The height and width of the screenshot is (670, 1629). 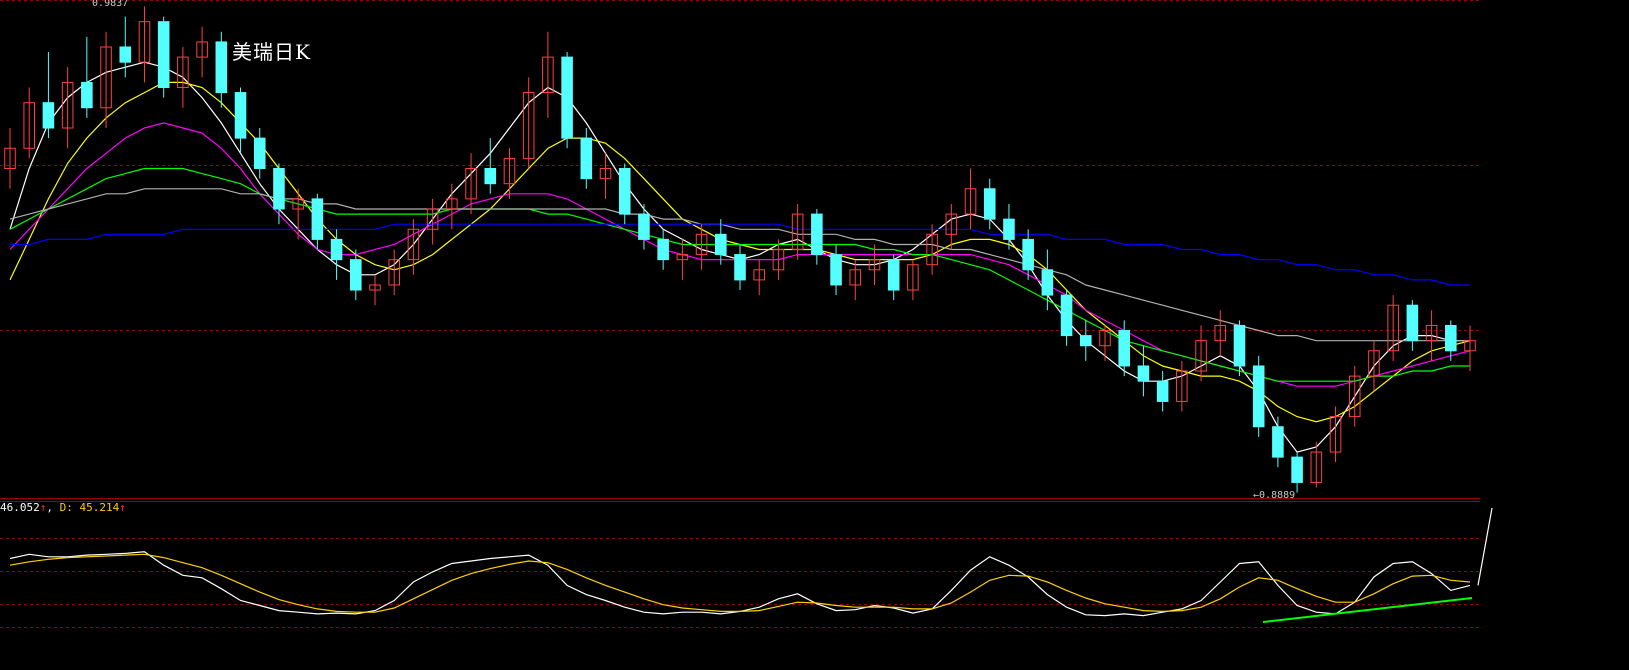 I want to click on kdj-k-value: 46.052, so click(x=20, y=507).